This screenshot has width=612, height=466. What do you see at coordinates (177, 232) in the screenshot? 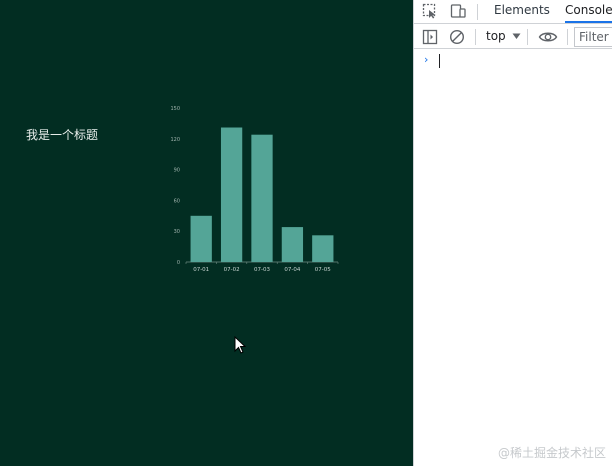
I see `y-tick-label: 30` at bounding box center [177, 232].